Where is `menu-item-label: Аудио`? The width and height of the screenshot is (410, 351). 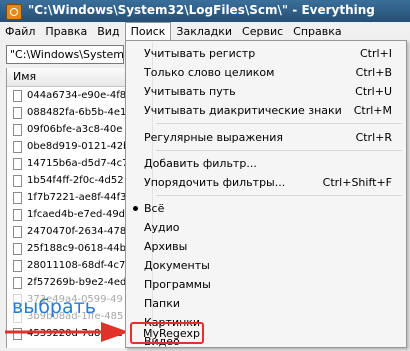 menu-item-label: Аудио is located at coordinates (162, 227).